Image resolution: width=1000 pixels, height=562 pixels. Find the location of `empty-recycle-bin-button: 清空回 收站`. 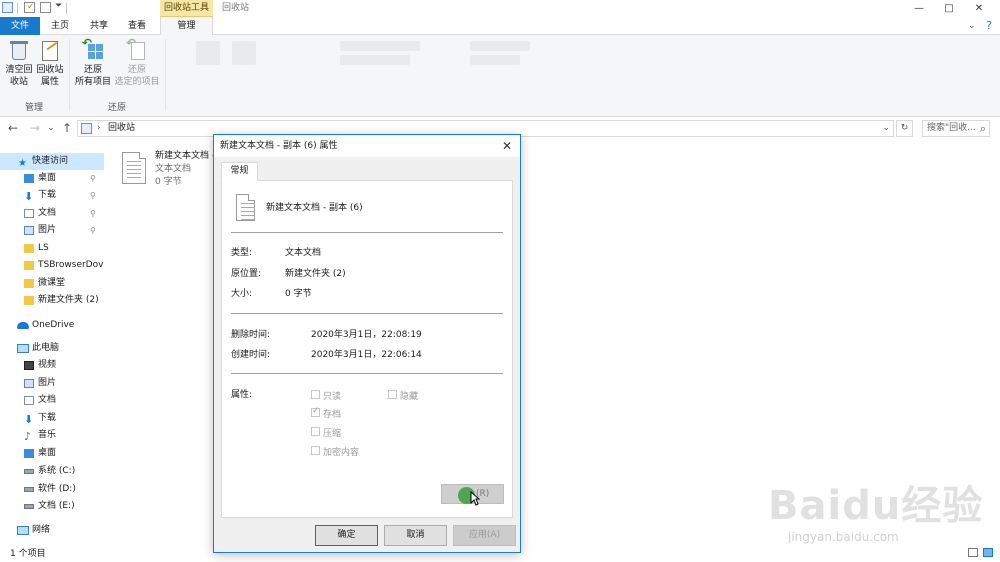

empty-recycle-bin-button: 清空回 收站 is located at coordinates (19, 64).